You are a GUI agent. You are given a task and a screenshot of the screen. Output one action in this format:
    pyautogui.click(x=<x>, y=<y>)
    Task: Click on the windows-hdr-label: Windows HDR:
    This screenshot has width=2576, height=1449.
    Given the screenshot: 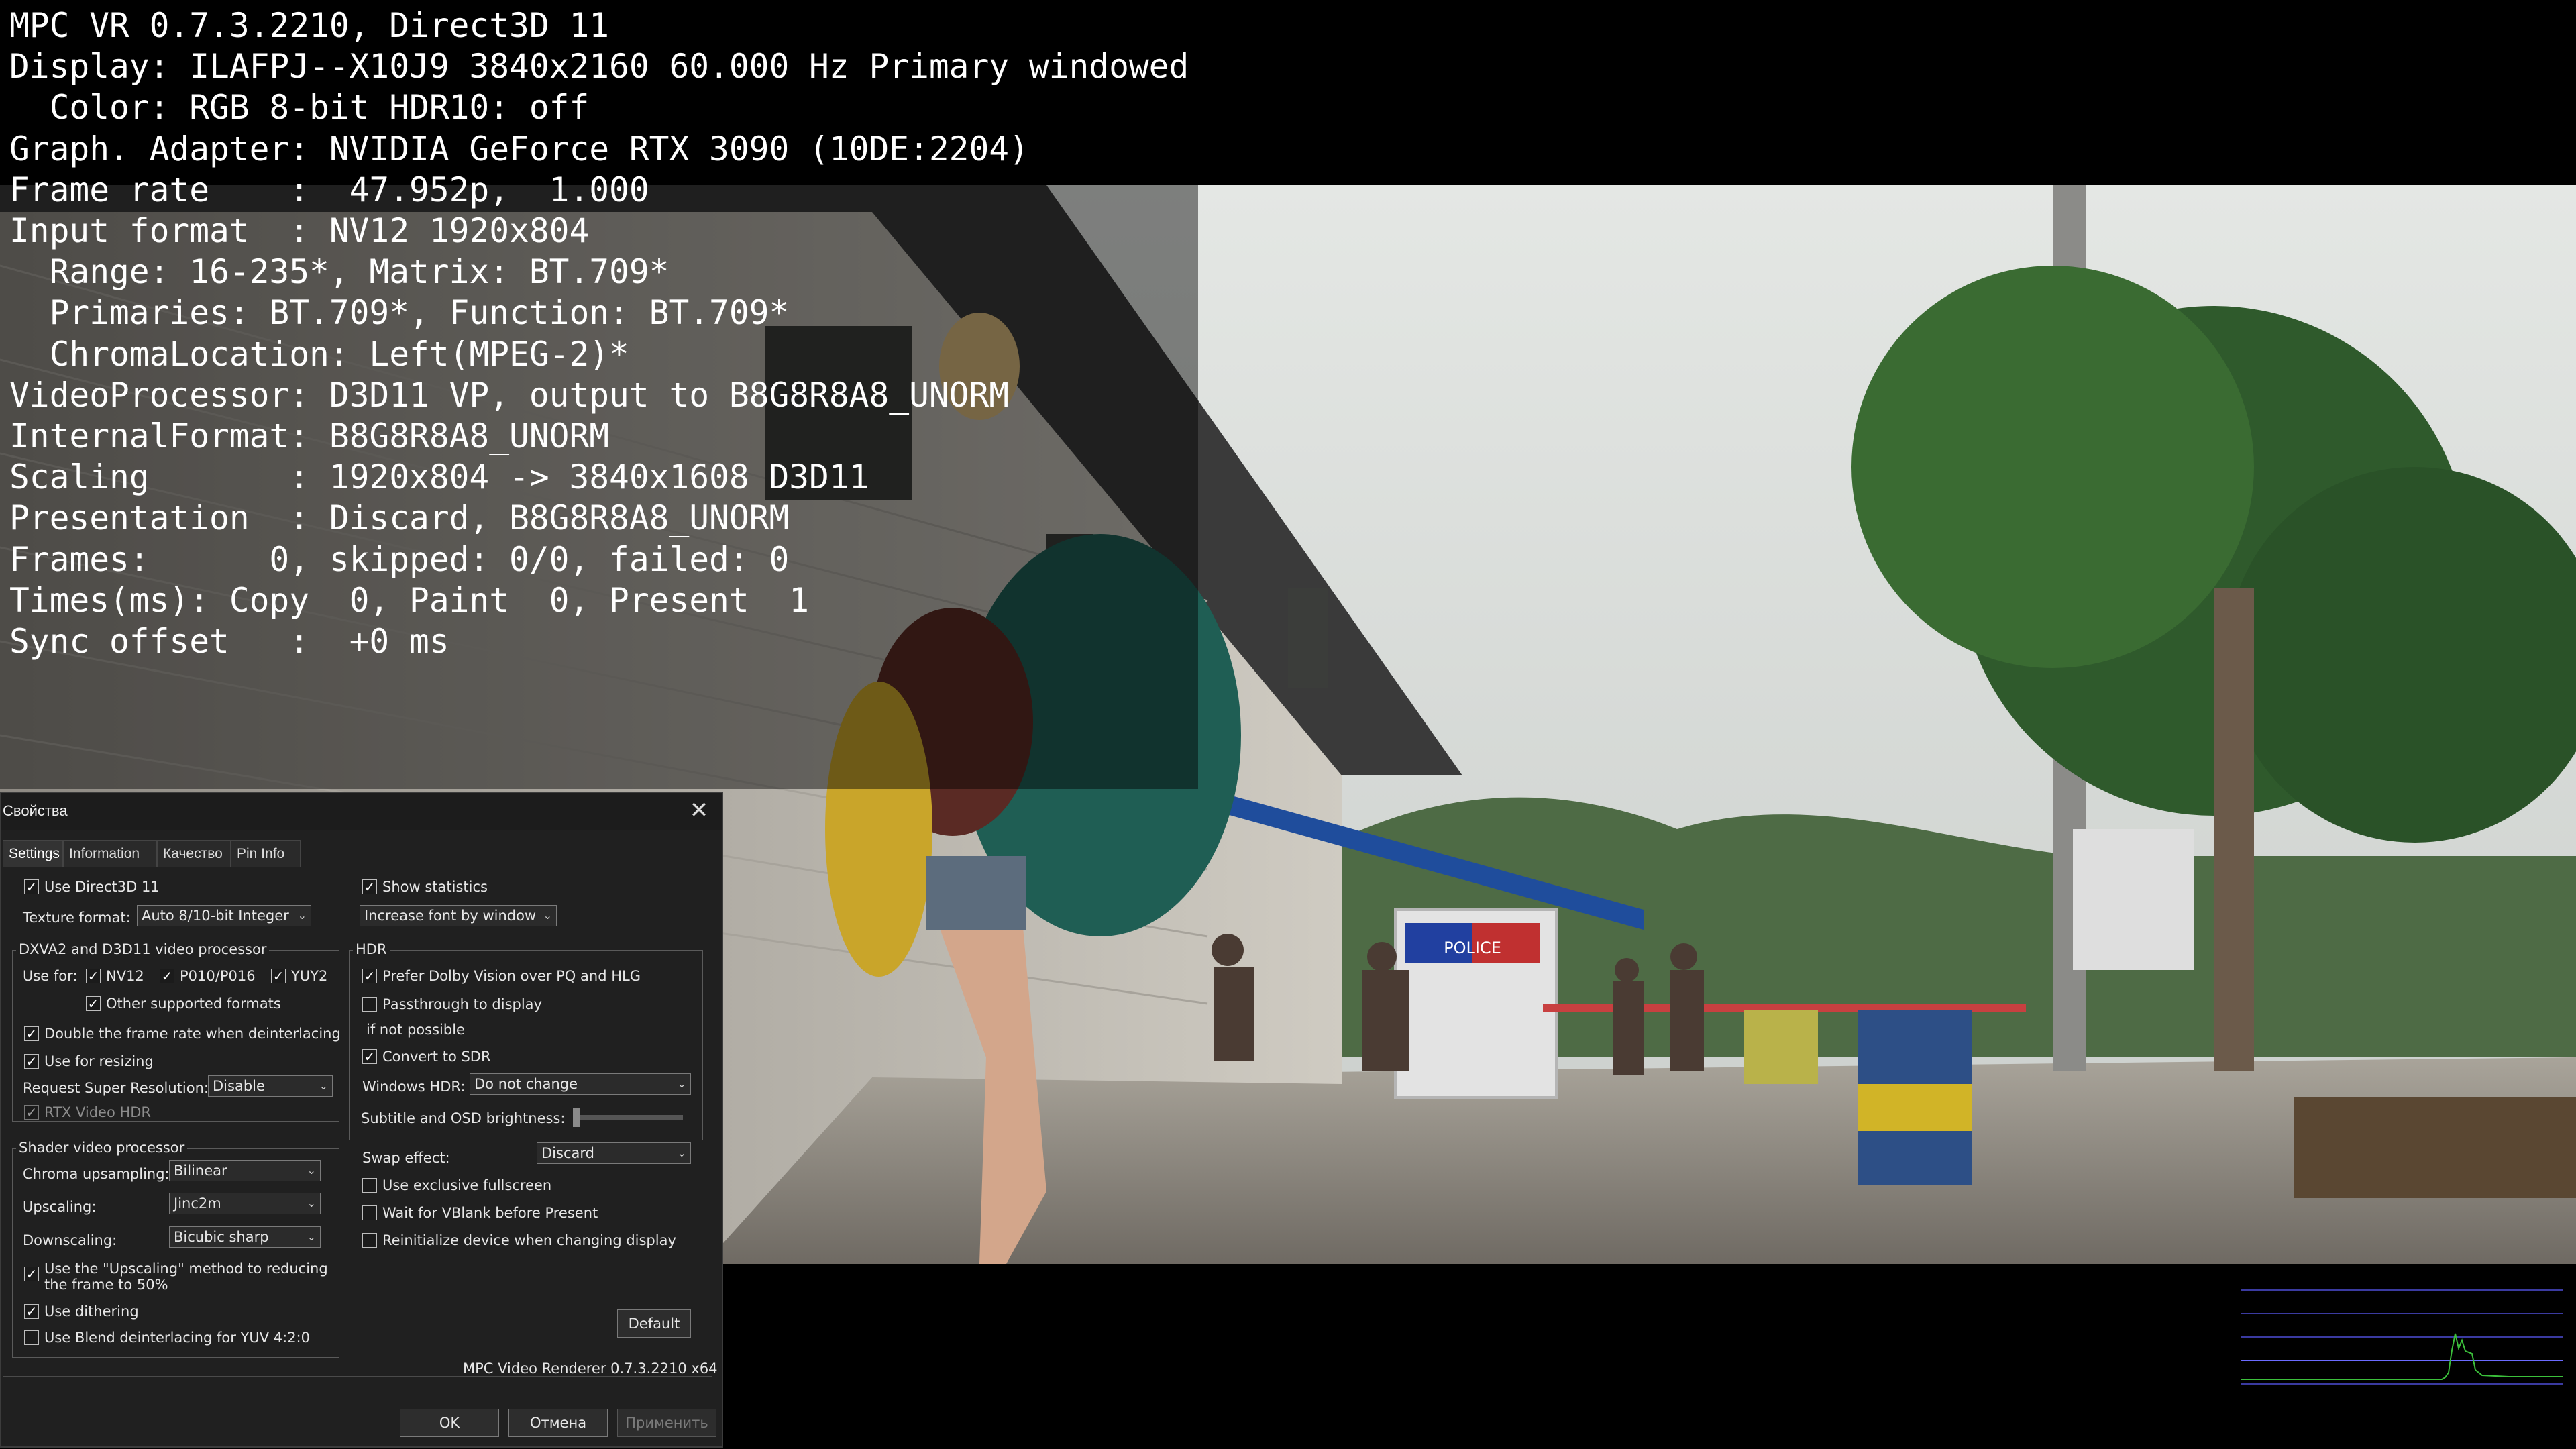 What is the action you would take?
    pyautogui.click(x=414, y=1087)
    